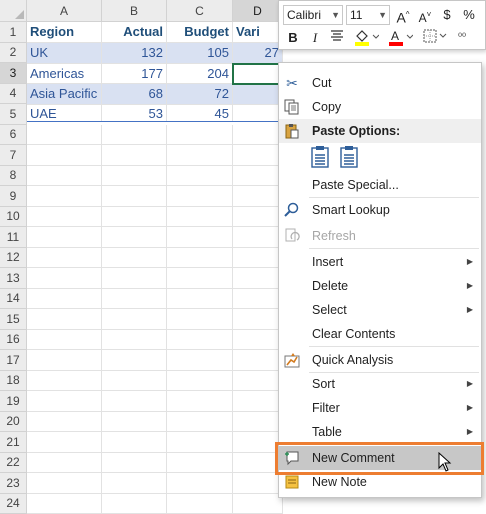 The width and height of the screenshot is (486, 514). What do you see at coordinates (258, 32) in the screenshot?
I see `header-cell-variance: Vari` at bounding box center [258, 32].